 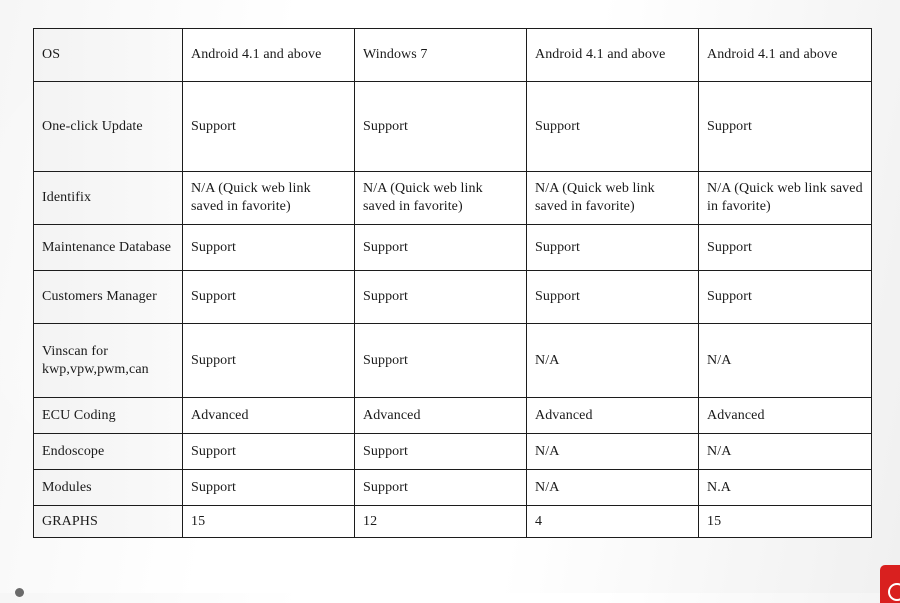 I want to click on row-label: Maintenance Database, so click(x=108, y=247).